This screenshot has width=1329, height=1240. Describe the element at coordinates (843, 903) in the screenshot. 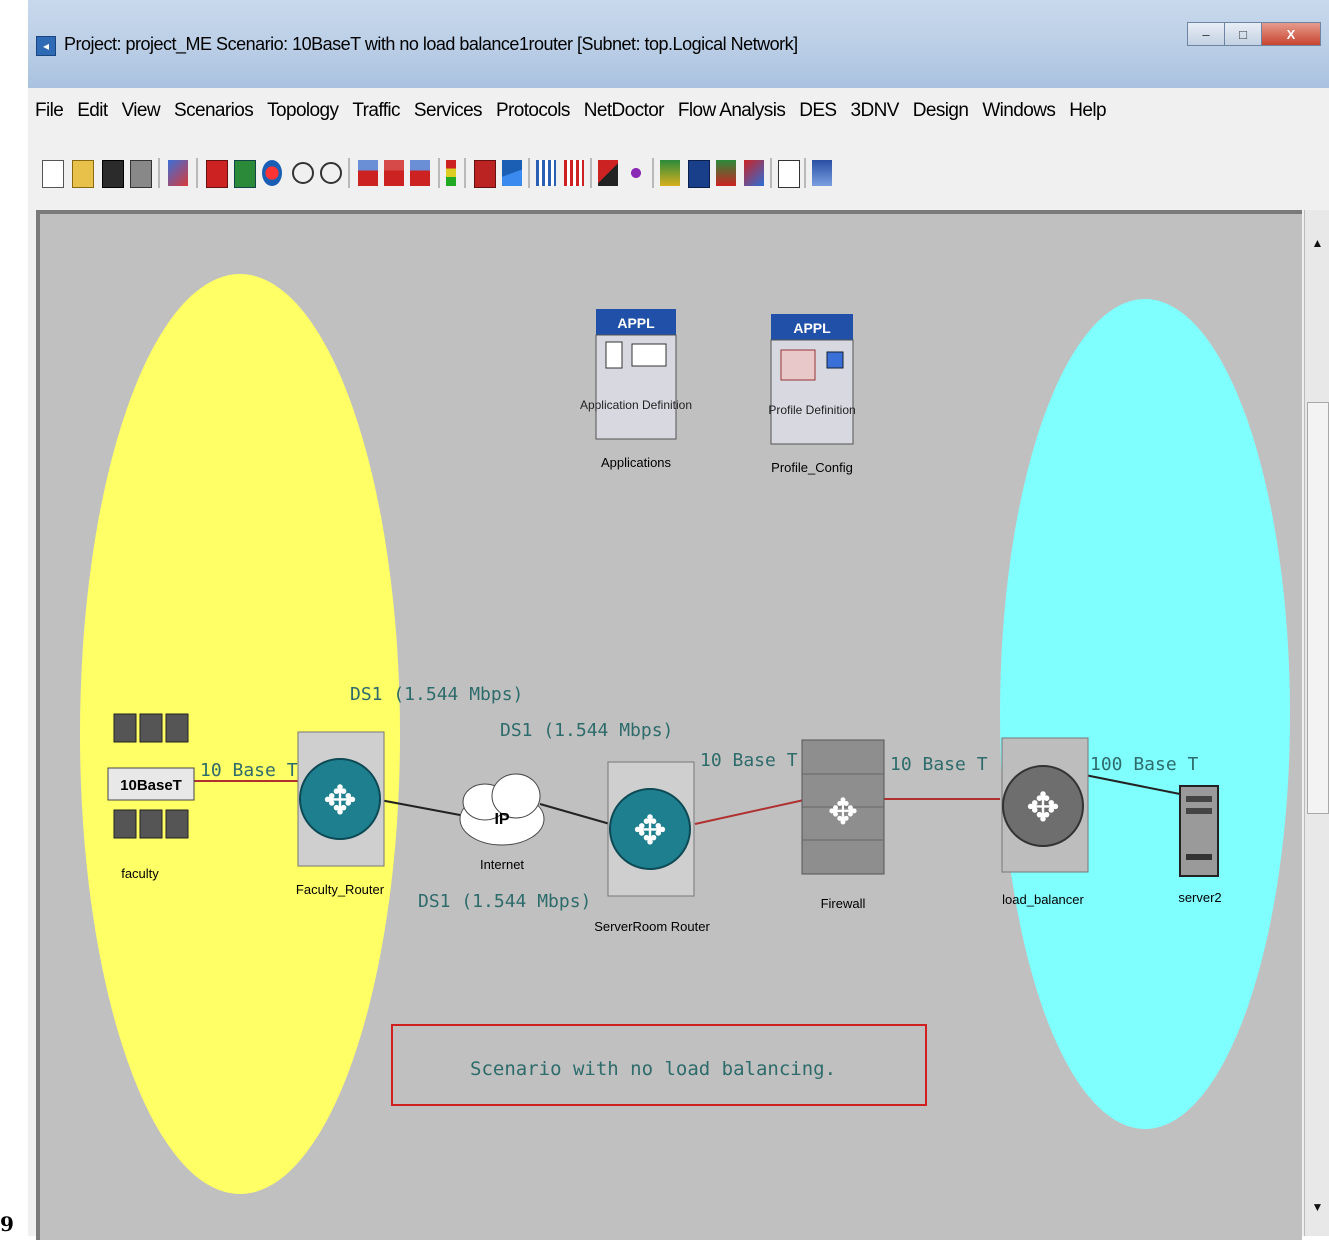

I see `firewall-label: Firewall` at that location.